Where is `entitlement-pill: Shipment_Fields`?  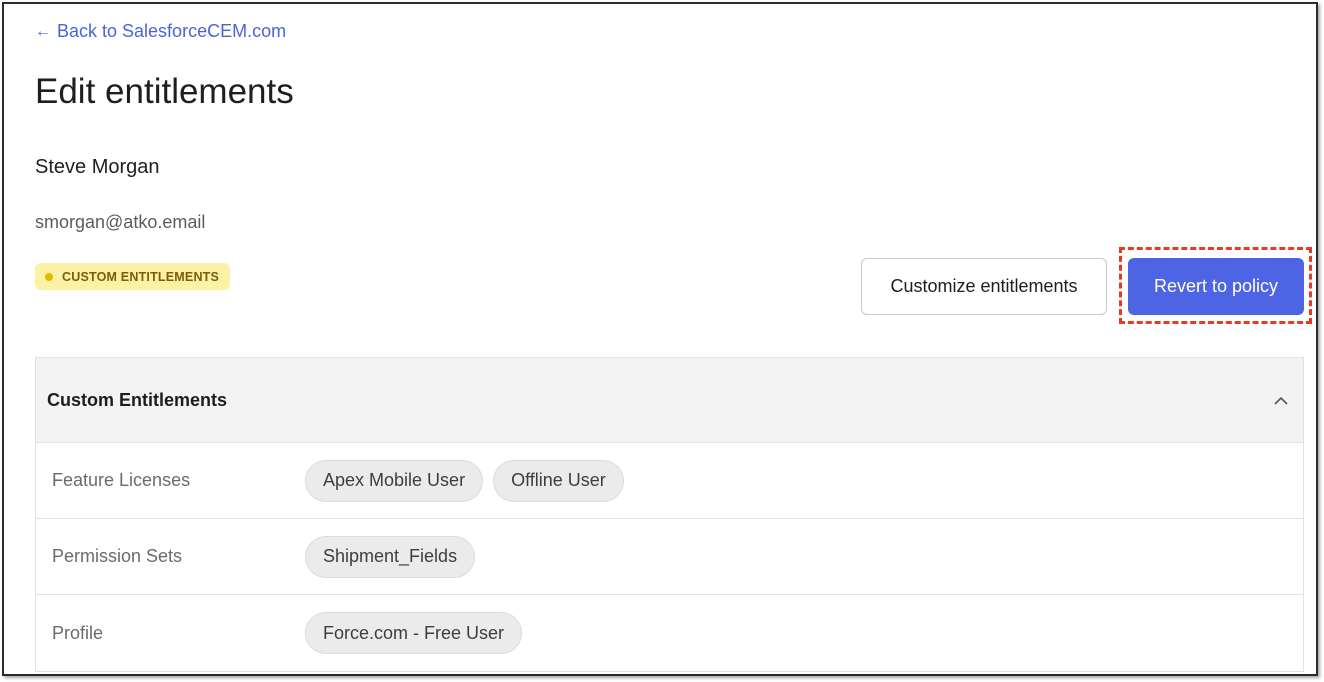
entitlement-pill: Shipment_Fields is located at coordinates (390, 556).